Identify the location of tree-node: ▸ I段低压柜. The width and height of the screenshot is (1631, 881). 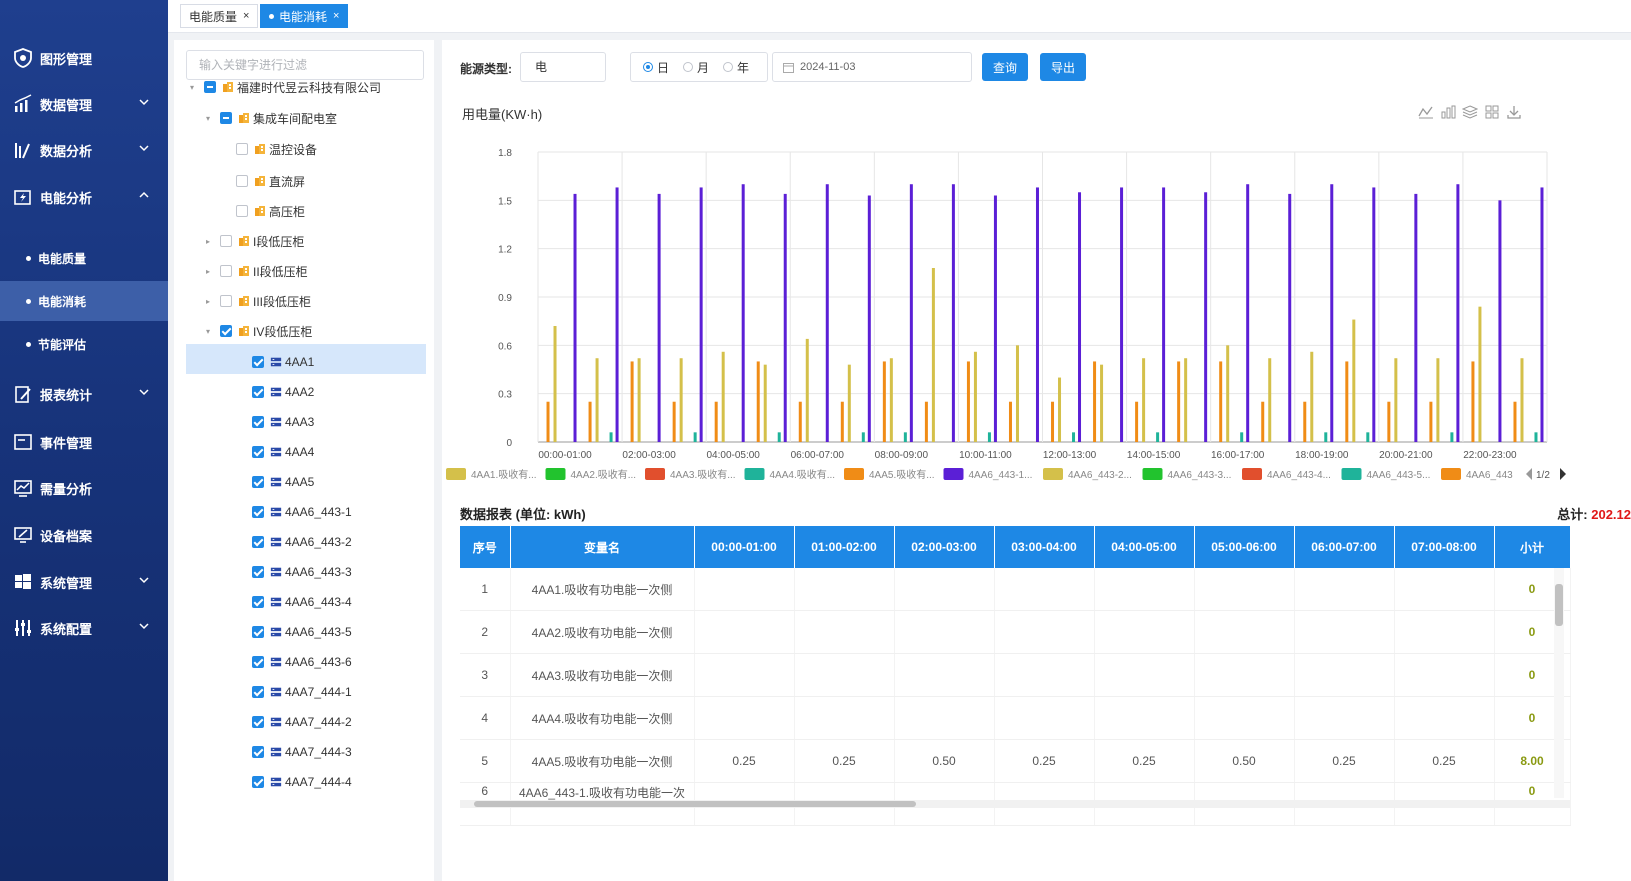
(253, 241).